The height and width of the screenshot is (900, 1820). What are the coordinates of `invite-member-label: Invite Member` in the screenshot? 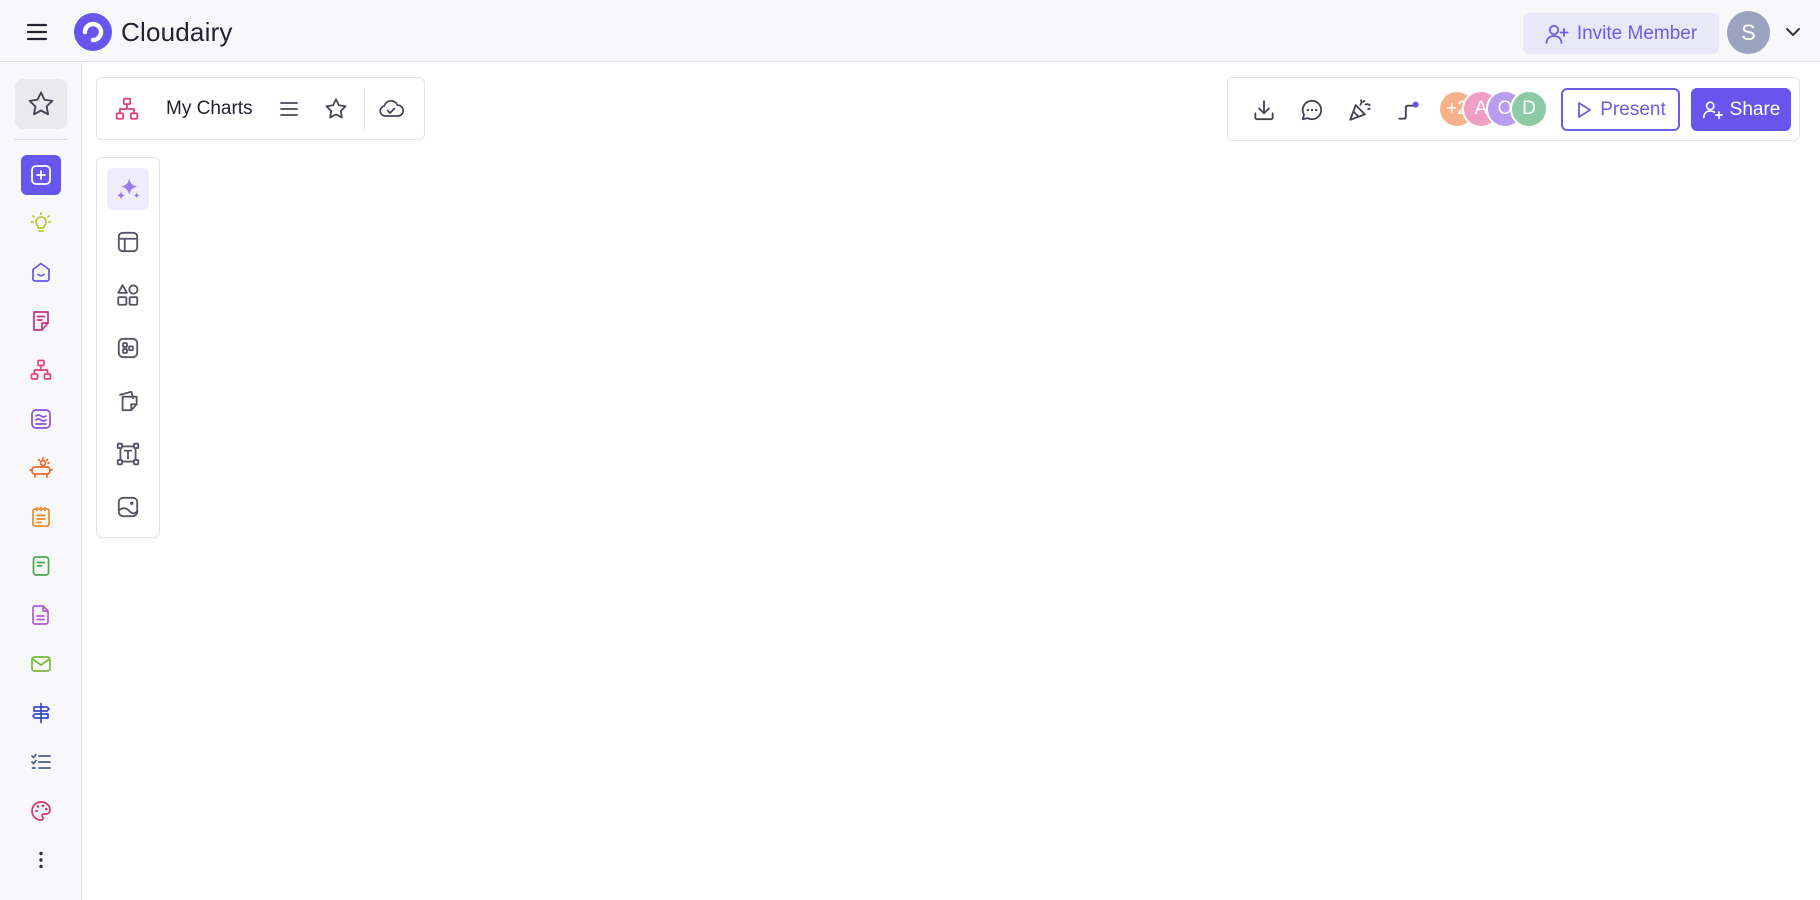 It's located at (1637, 33).